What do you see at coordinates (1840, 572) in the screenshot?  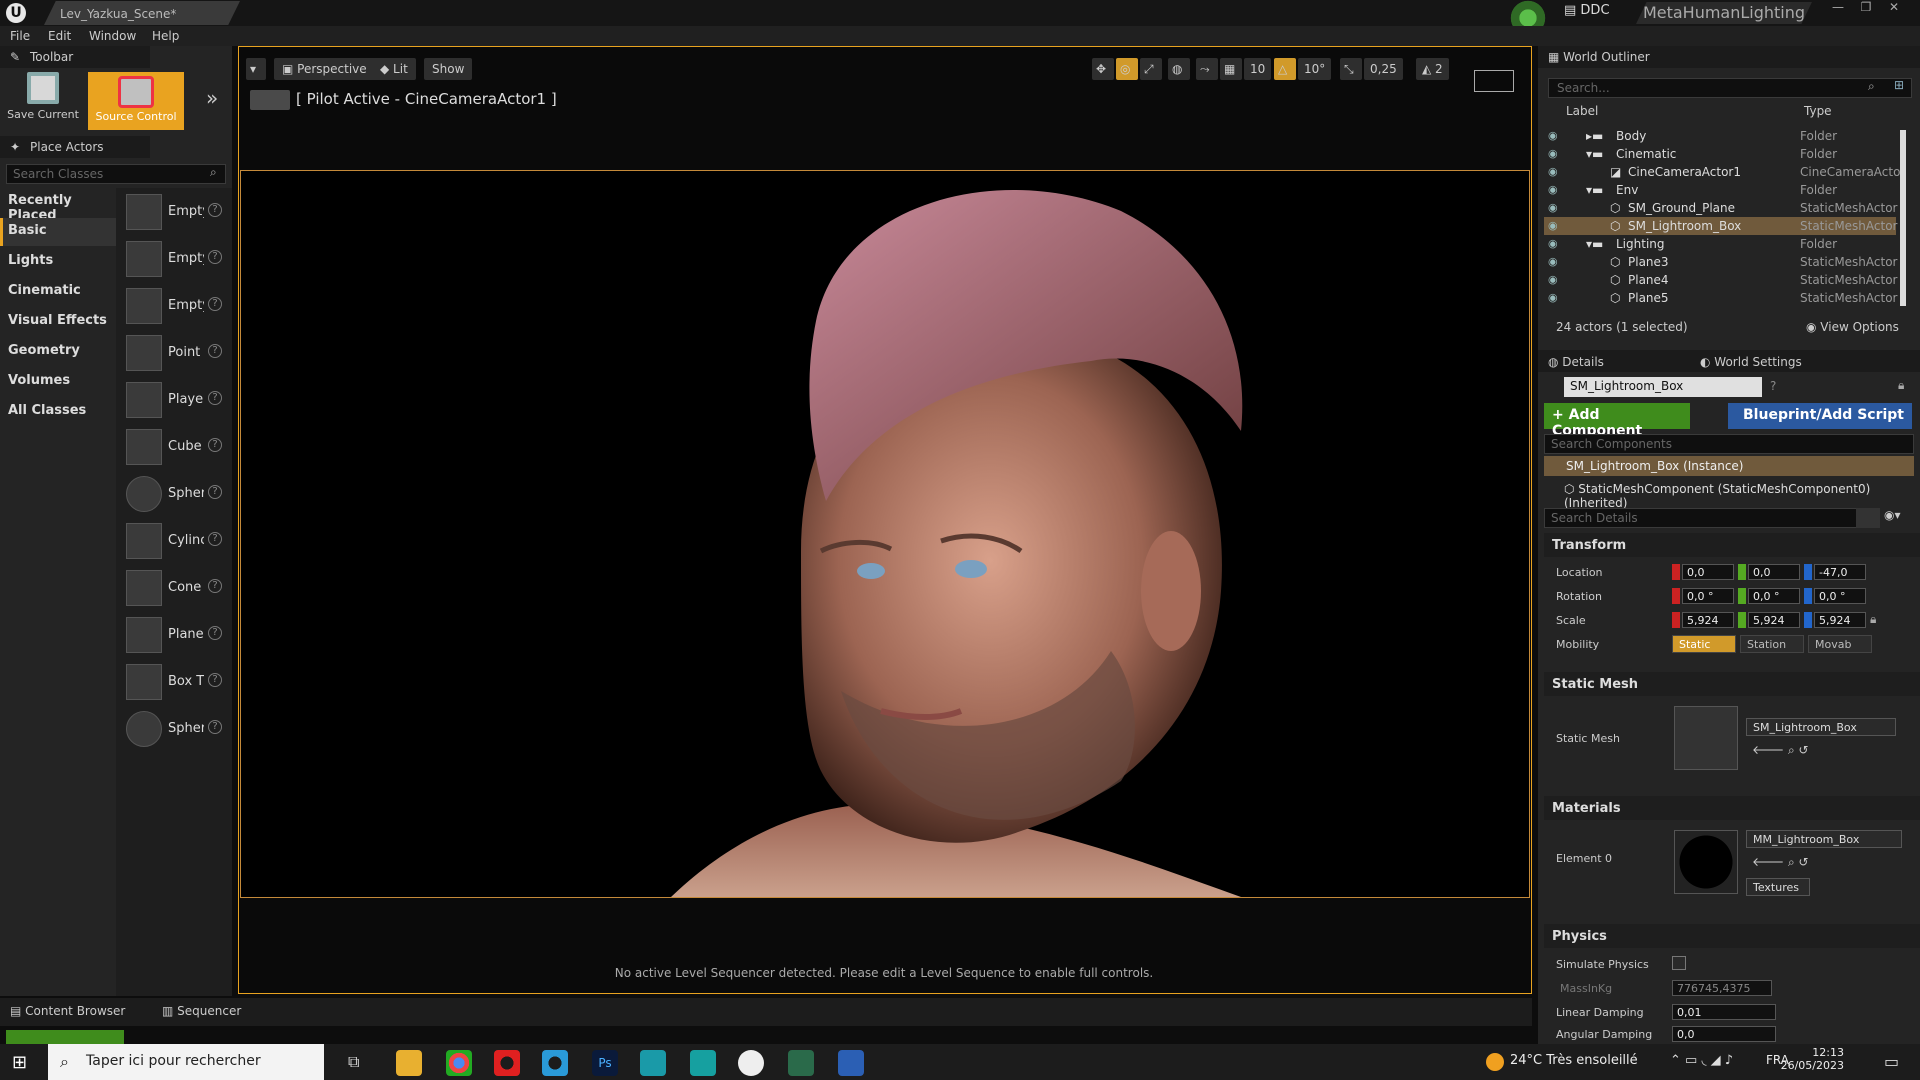 I see `location-z-field: -47,0` at bounding box center [1840, 572].